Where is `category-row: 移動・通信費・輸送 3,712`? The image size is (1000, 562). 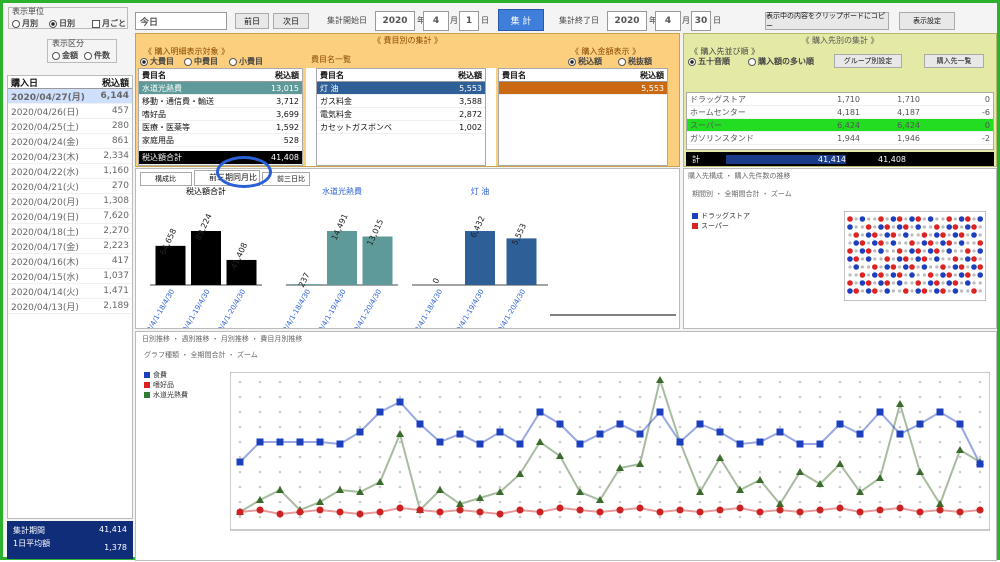 category-row: 移動・通信費・輸送 3,712 is located at coordinates (220, 101).